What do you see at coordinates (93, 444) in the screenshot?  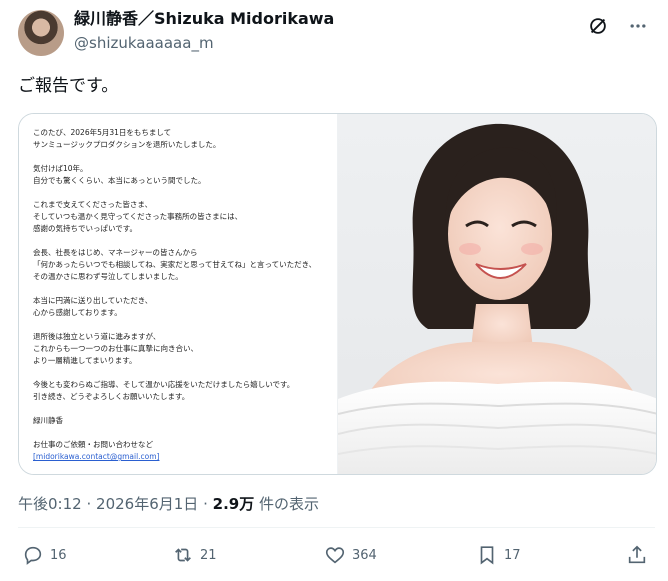 I see `contact-label: お仕事のご依頼・お問い合わせなど` at bounding box center [93, 444].